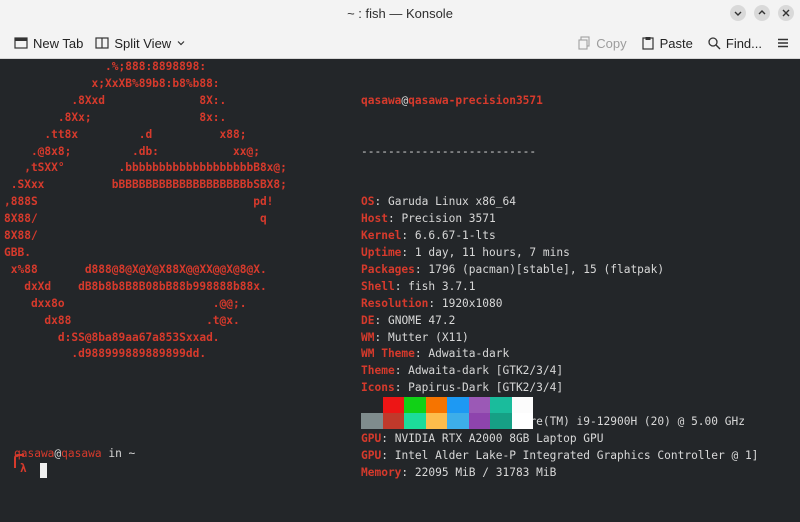  Describe the element at coordinates (17, 252) in the screenshot. I see `logo-line: GBB.` at that location.